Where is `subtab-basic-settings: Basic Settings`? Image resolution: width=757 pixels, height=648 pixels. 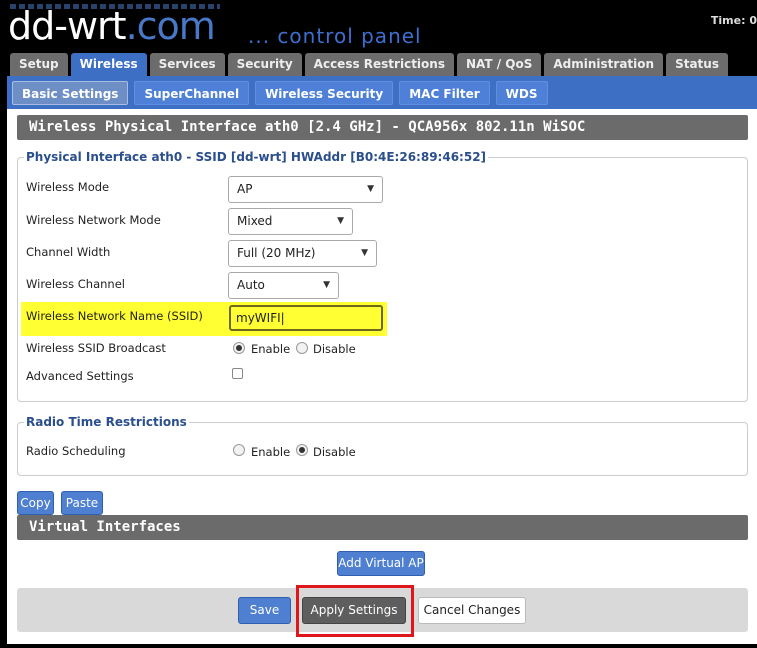 subtab-basic-settings: Basic Settings is located at coordinates (70, 93).